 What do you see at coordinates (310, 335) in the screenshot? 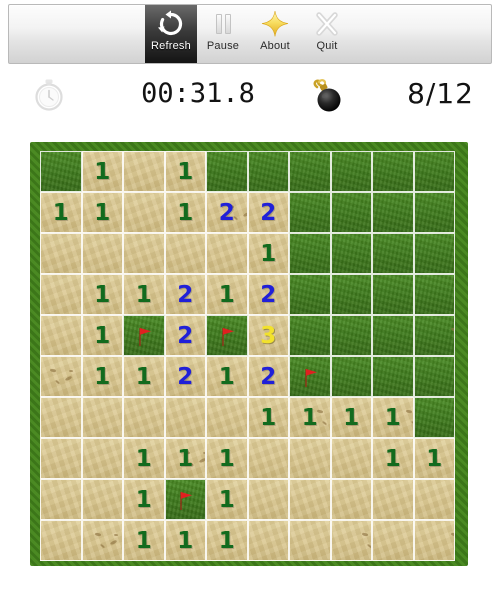
I see `cell-r5-c7-covered` at bounding box center [310, 335].